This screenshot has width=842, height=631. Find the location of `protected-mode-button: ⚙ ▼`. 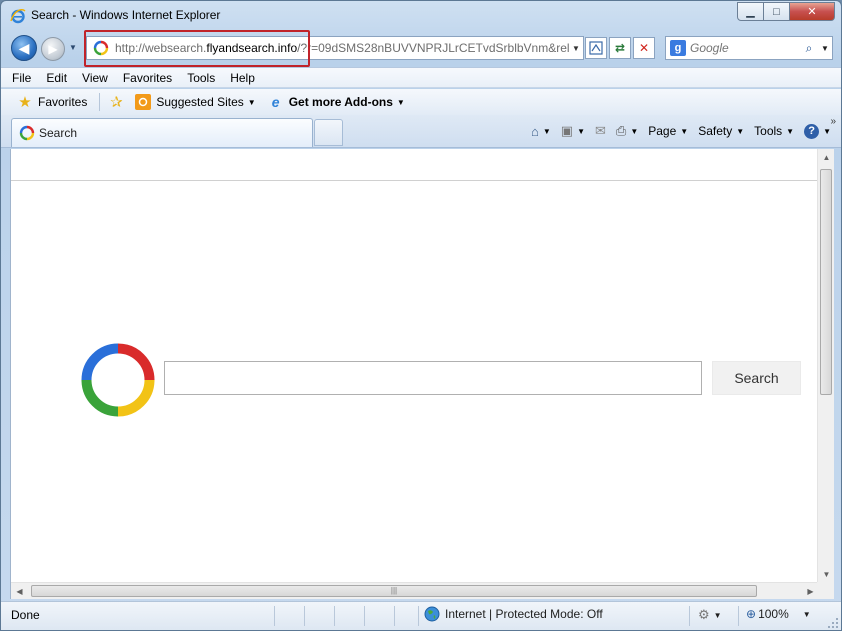

protected-mode-button: ⚙ ▼ is located at coordinates (710, 615).